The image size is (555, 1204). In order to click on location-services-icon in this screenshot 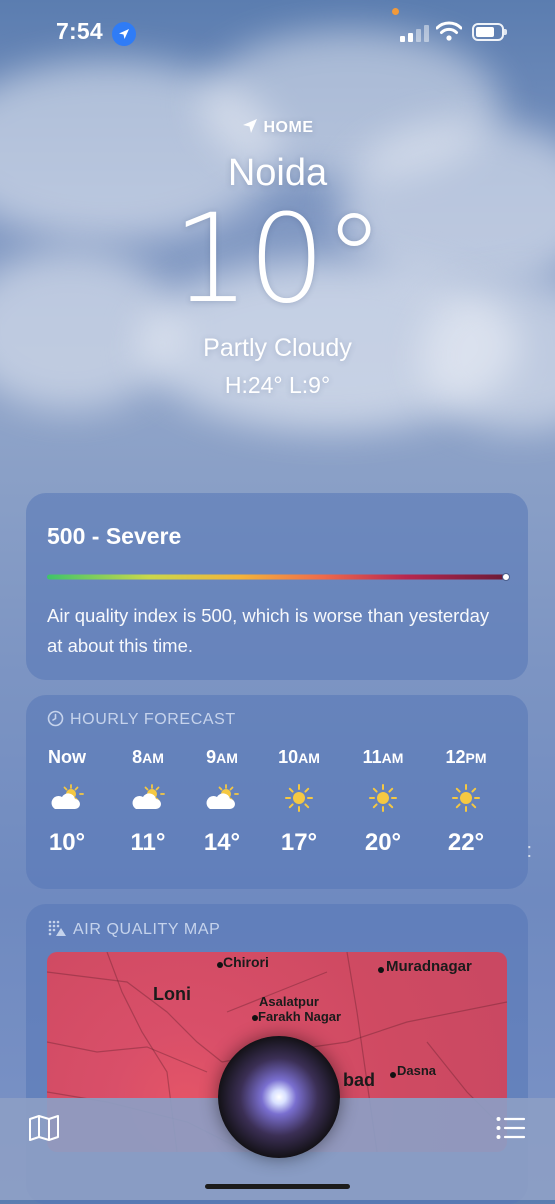, I will do `click(124, 34)`.